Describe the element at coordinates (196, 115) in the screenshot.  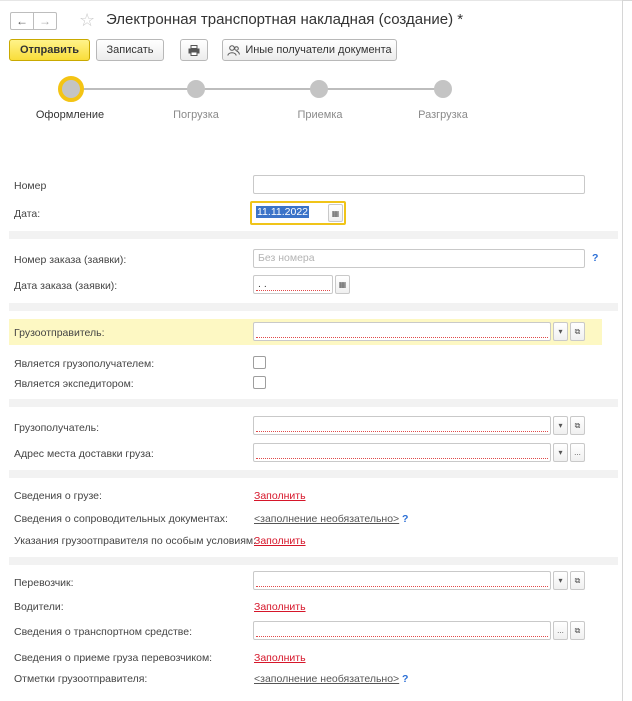
I see `step-label-loading: Погрузка` at that location.